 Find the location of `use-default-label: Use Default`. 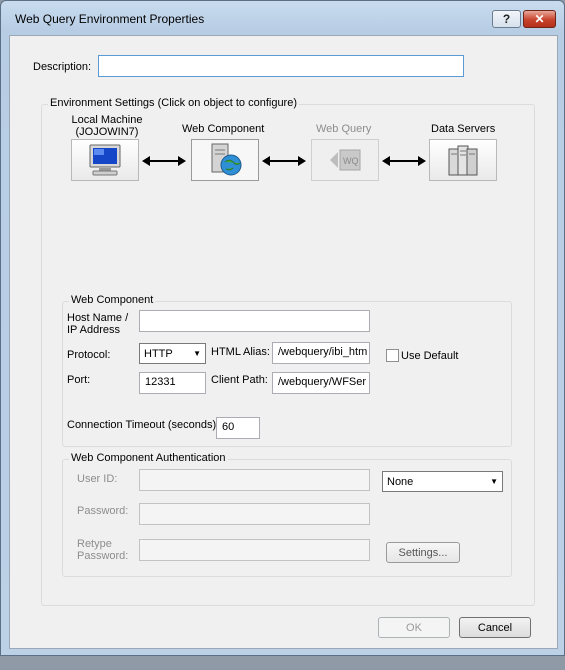

use-default-label: Use Default is located at coordinates (430, 356).